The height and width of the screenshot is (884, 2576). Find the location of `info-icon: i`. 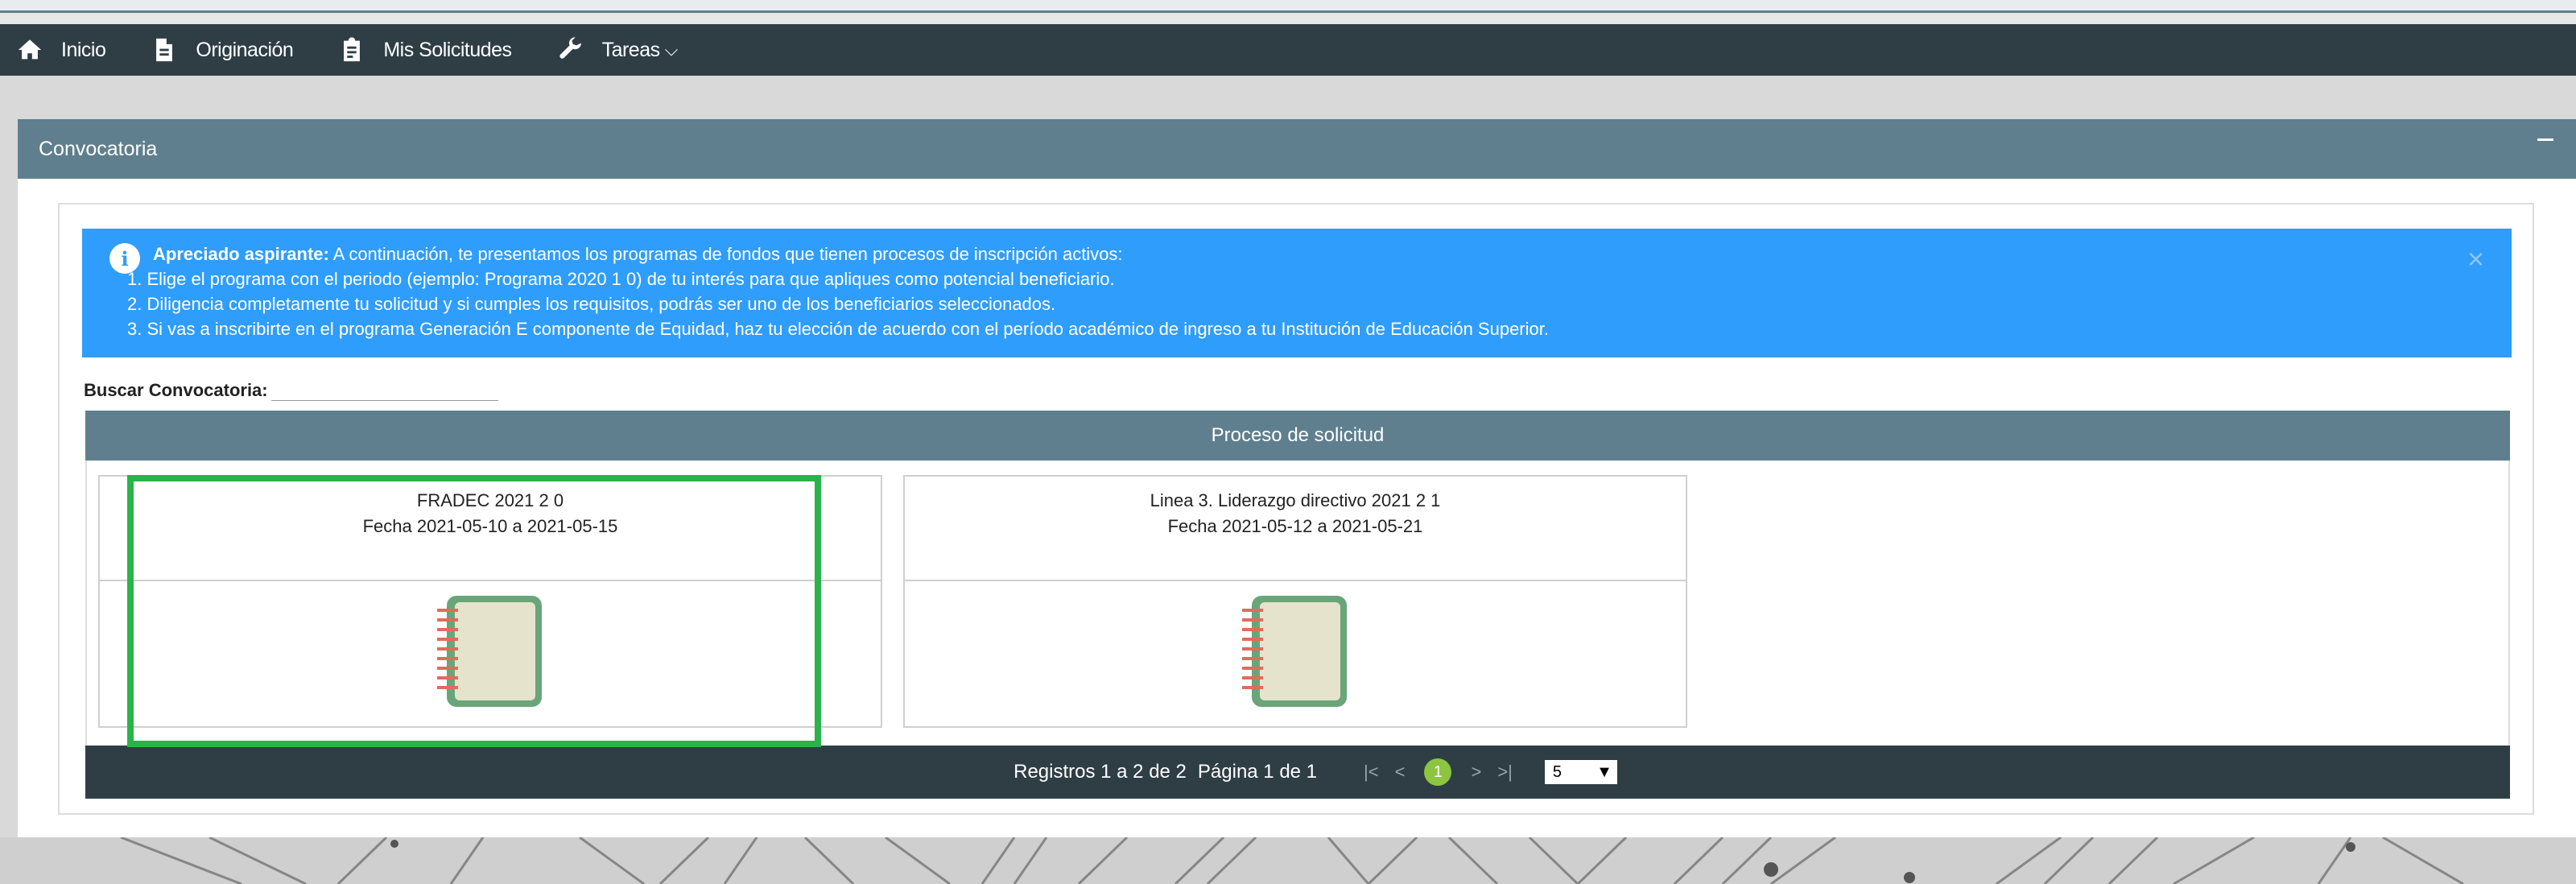

info-icon: i is located at coordinates (124, 258).